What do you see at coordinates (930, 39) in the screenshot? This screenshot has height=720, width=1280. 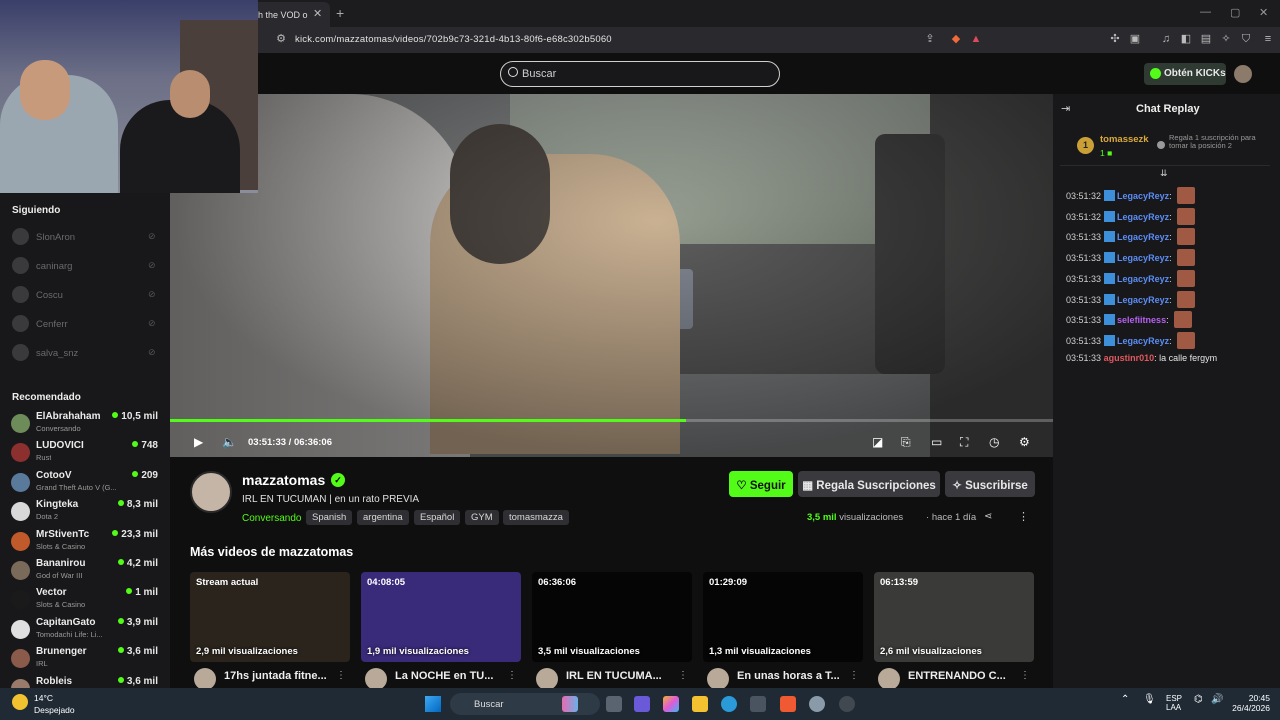 I see `share-page-icon: ⇪` at bounding box center [930, 39].